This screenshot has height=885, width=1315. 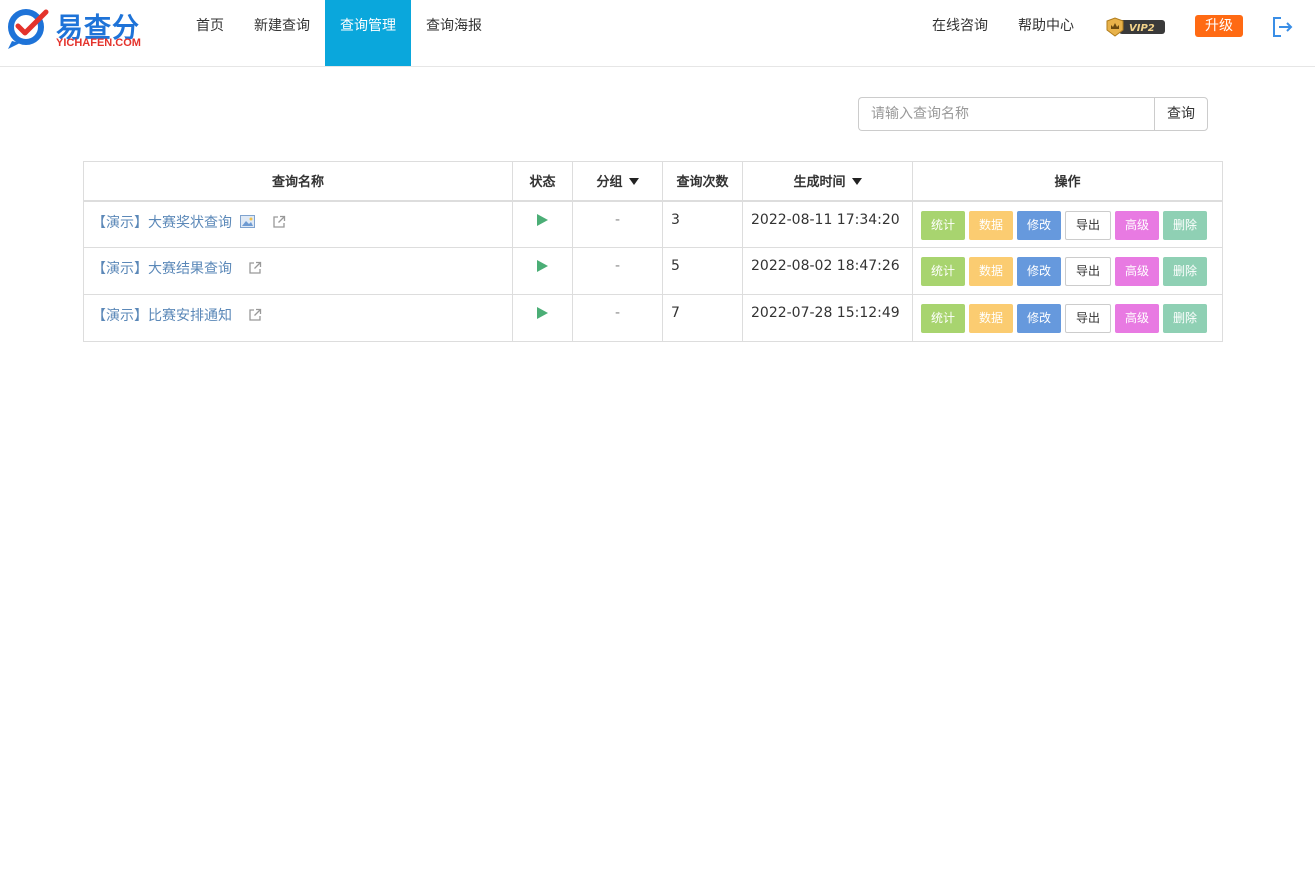 What do you see at coordinates (98, 43) in the screenshot?
I see `logo-subtext: YICHAFEN.COM` at bounding box center [98, 43].